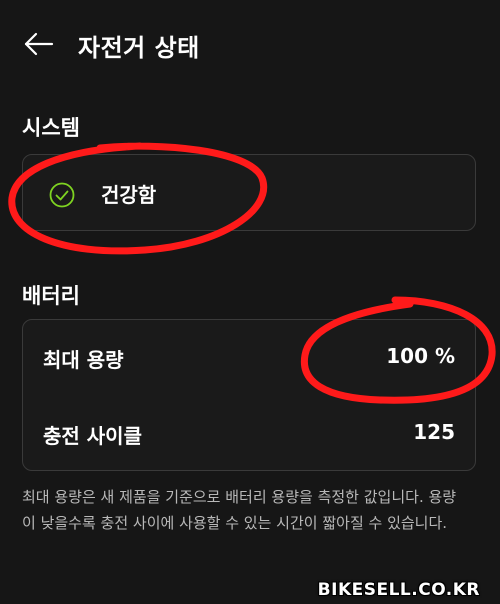 Image resolution: width=500 pixels, height=604 pixels. What do you see at coordinates (92, 436) in the screenshot?
I see `charge-cycles-label: 충전 사이클` at bounding box center [92, 436].